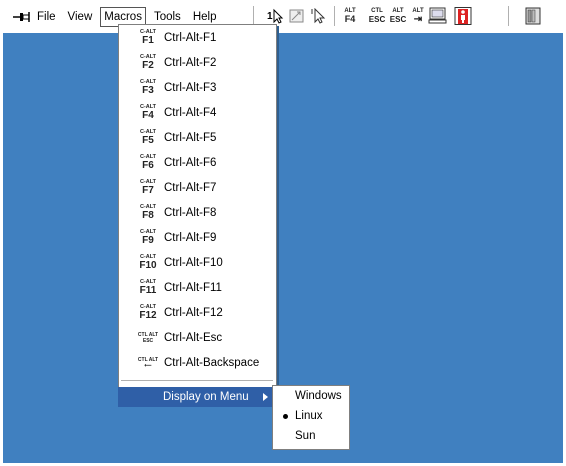 This screenshot has height=466, width=566. What do you see at coordinates (22, 17) in the screenshot?
I see `pin-icon` at bounding box center [22, 17].